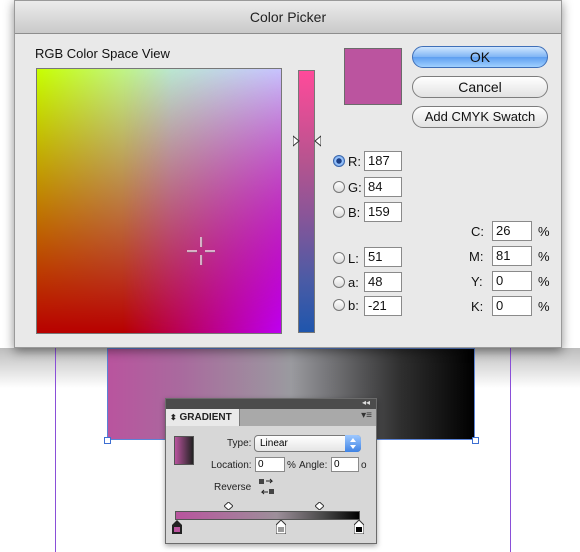 Image resolution: width=580 pixels, height=552 pixels. What do you see at coordinates (291, 465) in the screenshot?
I see `location-unit: %` at bounding box center [291, 465].